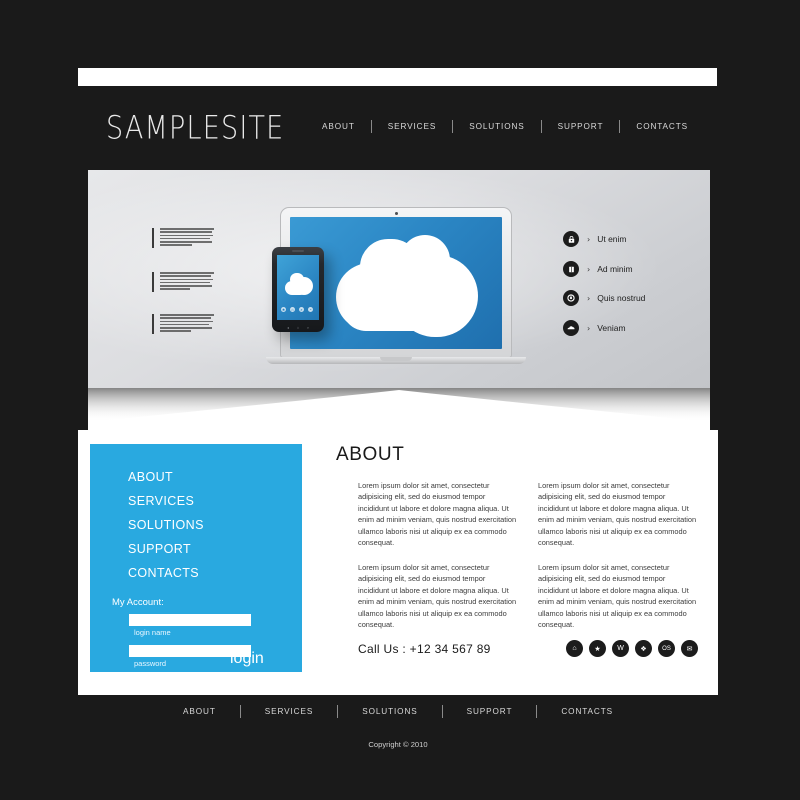 The width and height of the screenshot is (800, 800). Describe the element at coordinates (615, 269) in the screenshot. I see `hero-feature-label: Ad minim` at that location.